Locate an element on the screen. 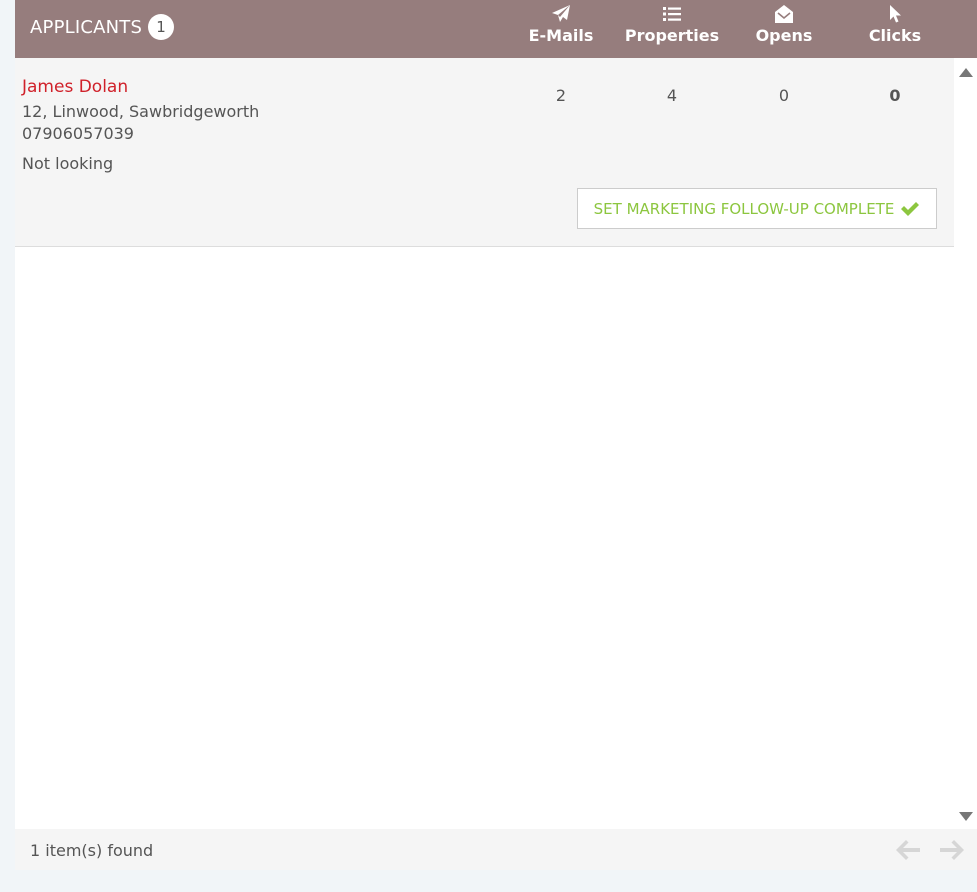  cursor-icon is located at coordinates (895, 14).